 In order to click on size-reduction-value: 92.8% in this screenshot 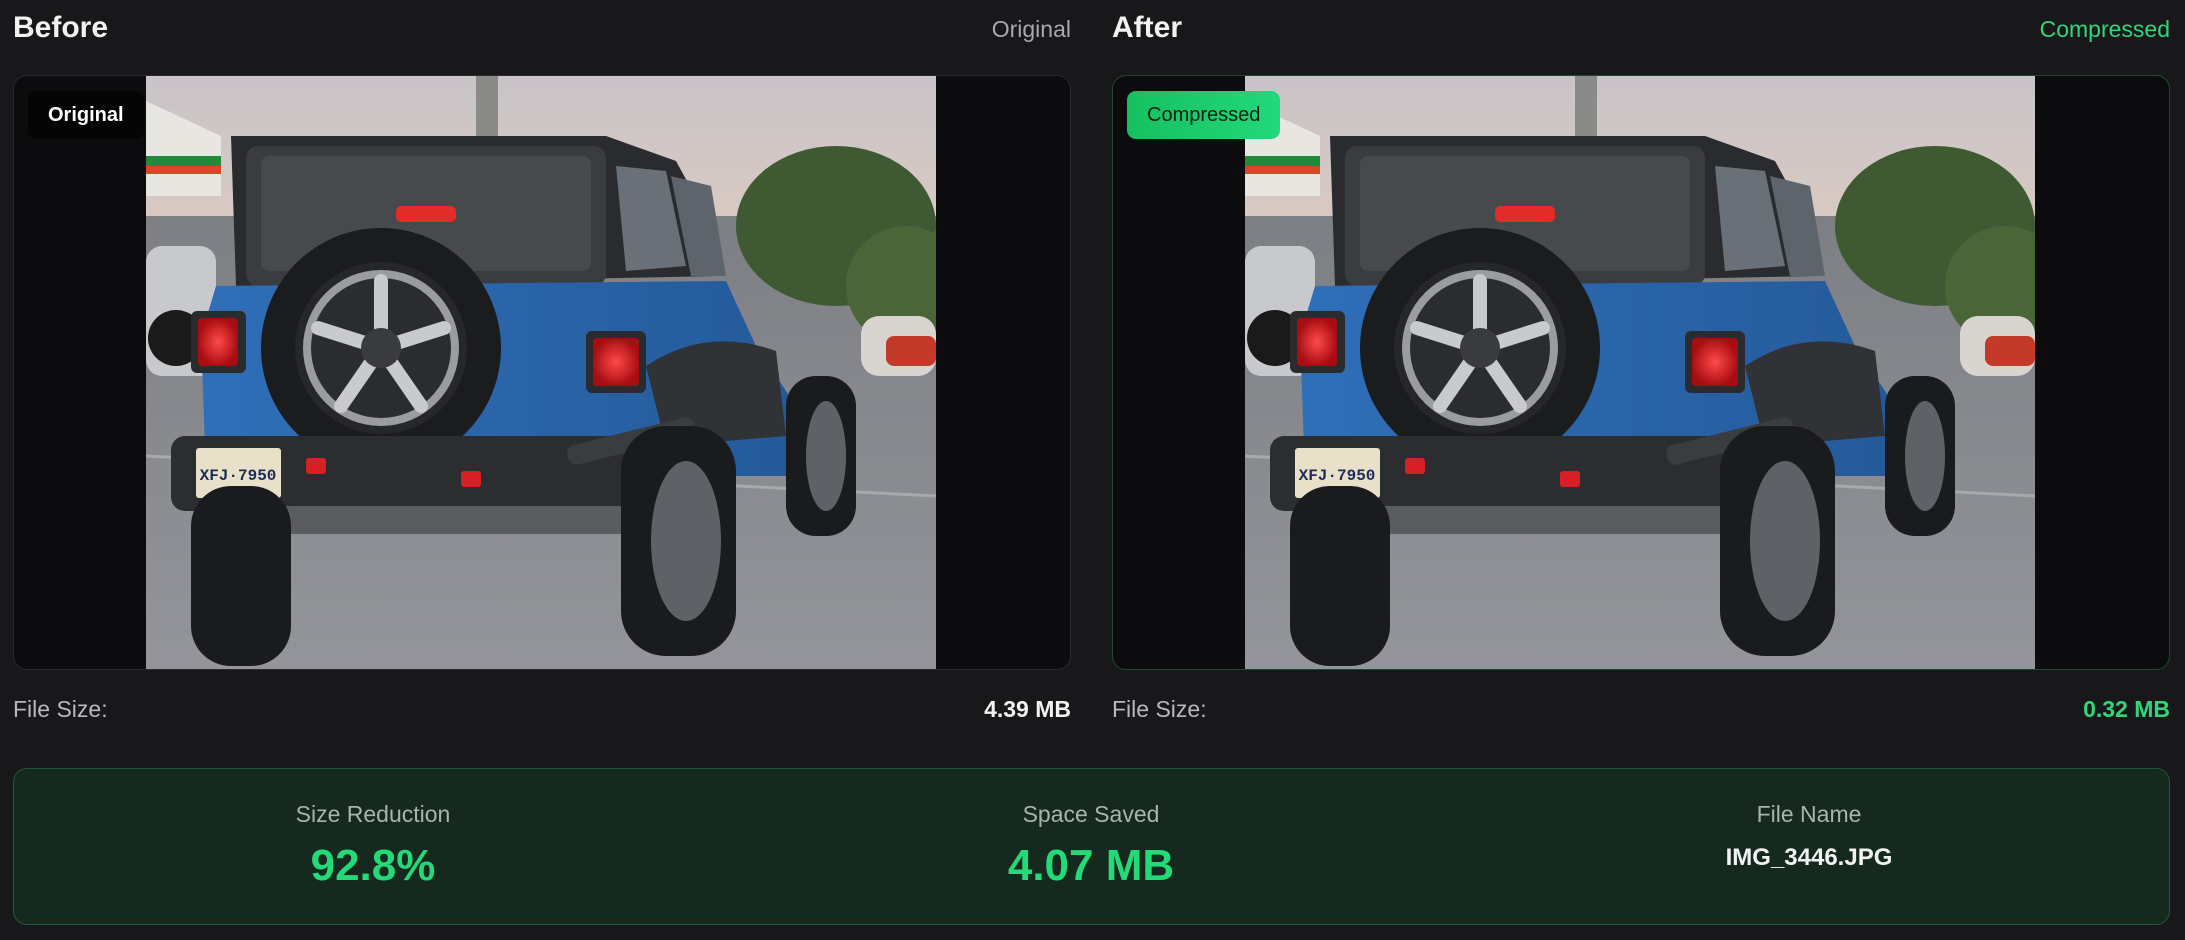, I will do `click(373, 865)`.